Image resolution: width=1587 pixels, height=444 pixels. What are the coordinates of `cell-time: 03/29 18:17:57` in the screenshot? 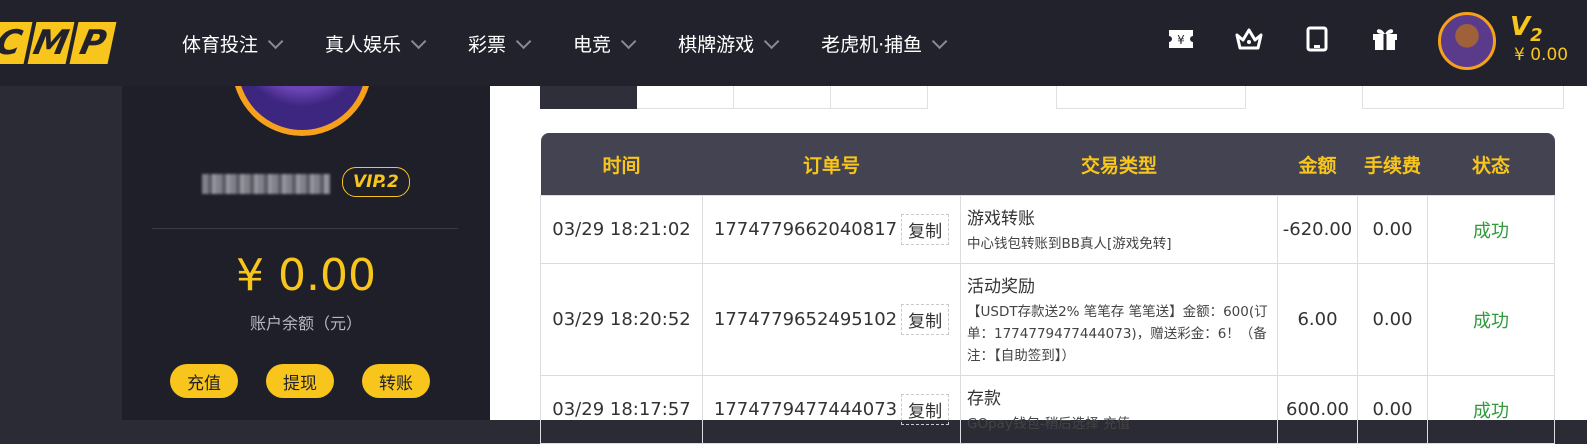 It's located at (621, 409).